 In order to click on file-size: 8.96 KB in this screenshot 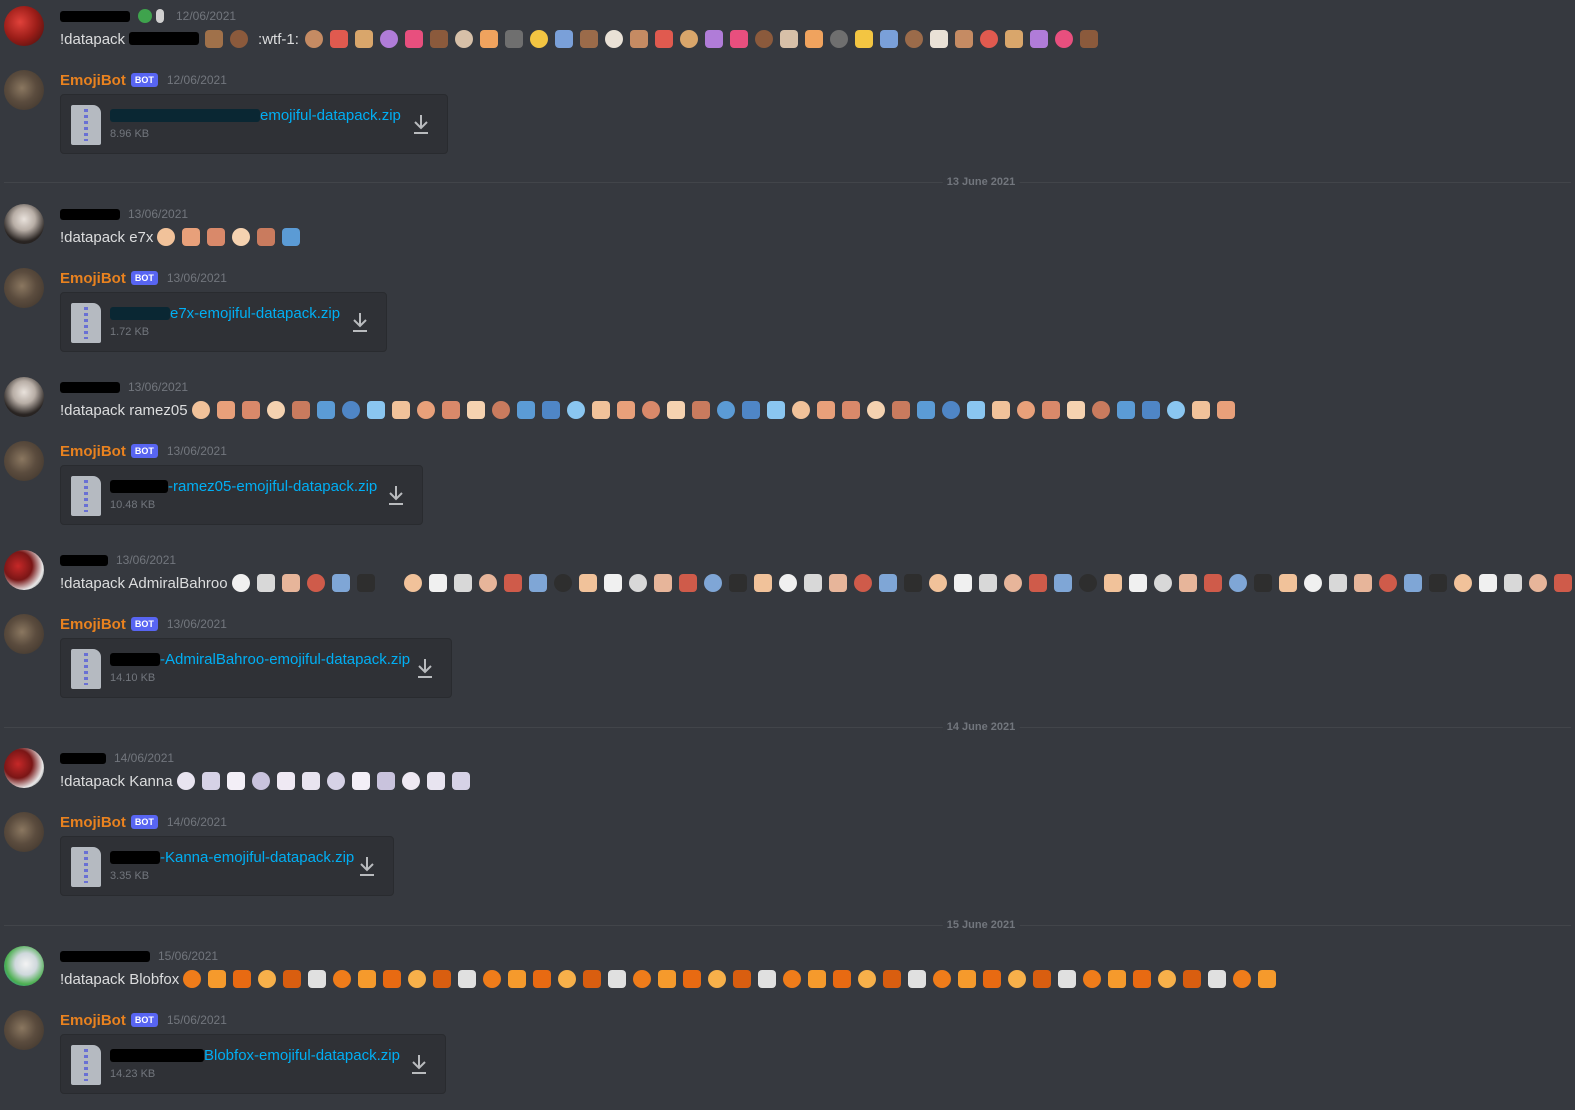, I will do `click(130, 134)`.